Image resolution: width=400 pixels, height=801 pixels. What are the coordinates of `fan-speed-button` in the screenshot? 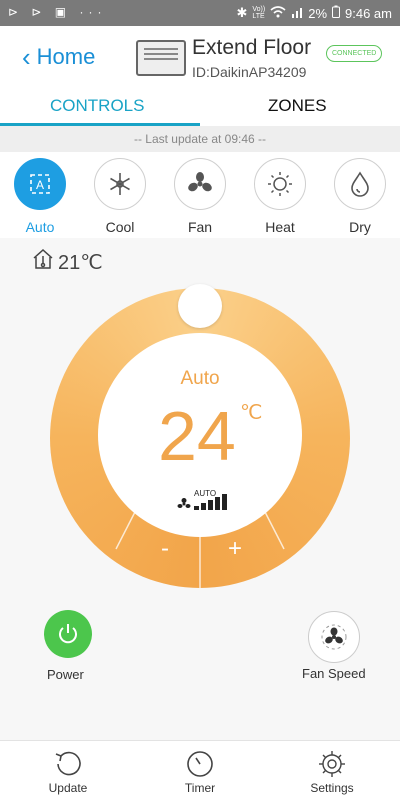 It's located at (334, 637).